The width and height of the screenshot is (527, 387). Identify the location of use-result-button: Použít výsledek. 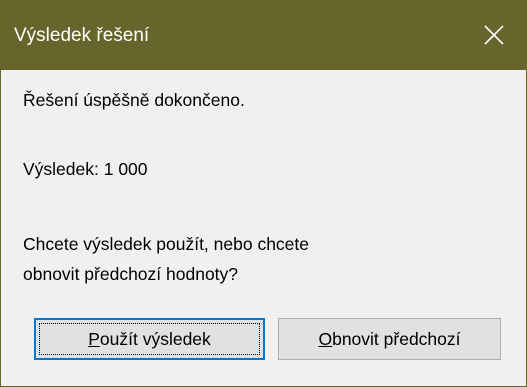
(149, 339).